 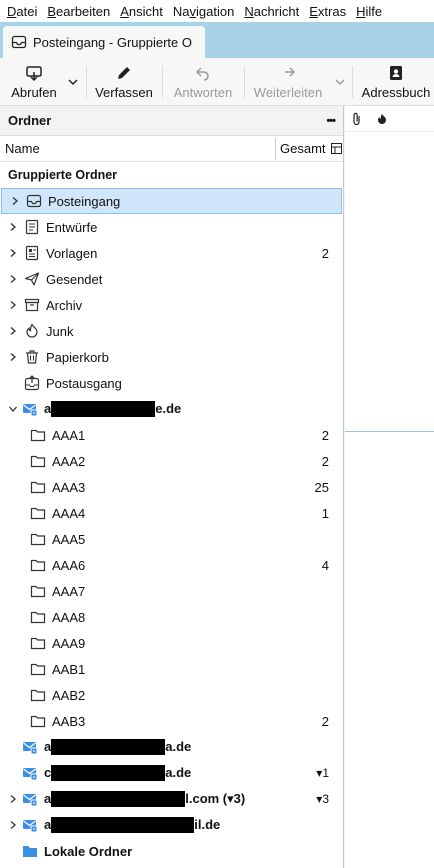 I want to click on forward-dropdown, so click(x=340, y=82).